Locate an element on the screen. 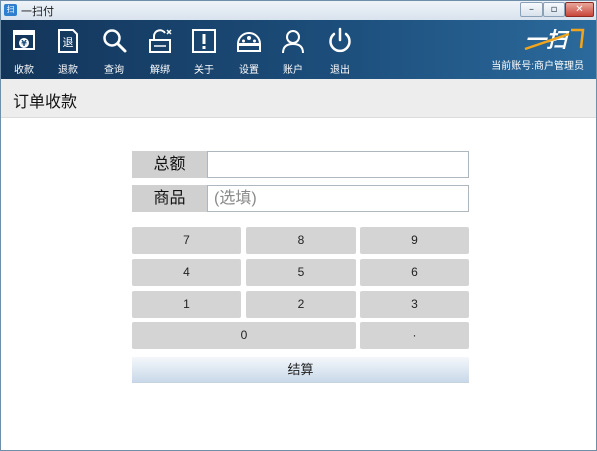 The height and width of the screenshot is (451, 597). brand-logo: 一扫 is located at coordinates (554, 40).